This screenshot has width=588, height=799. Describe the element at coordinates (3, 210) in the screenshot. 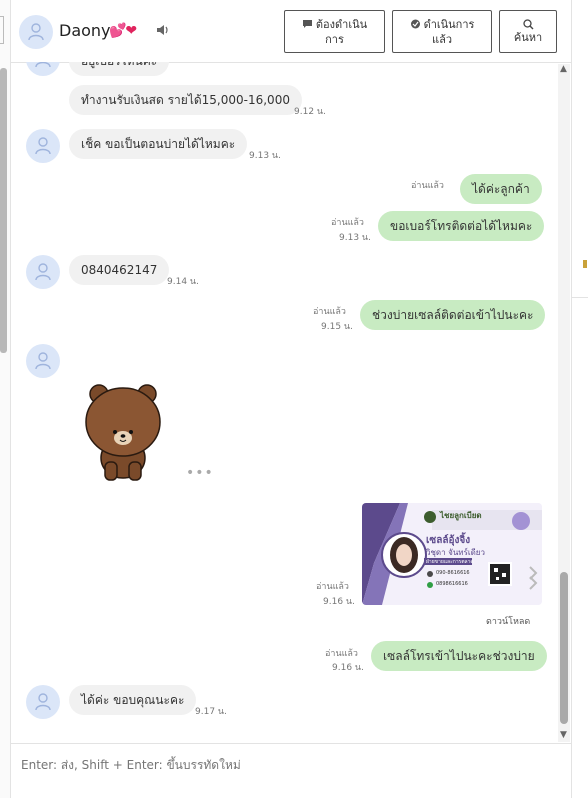

I see `left-panel-scrollbar` at that location.